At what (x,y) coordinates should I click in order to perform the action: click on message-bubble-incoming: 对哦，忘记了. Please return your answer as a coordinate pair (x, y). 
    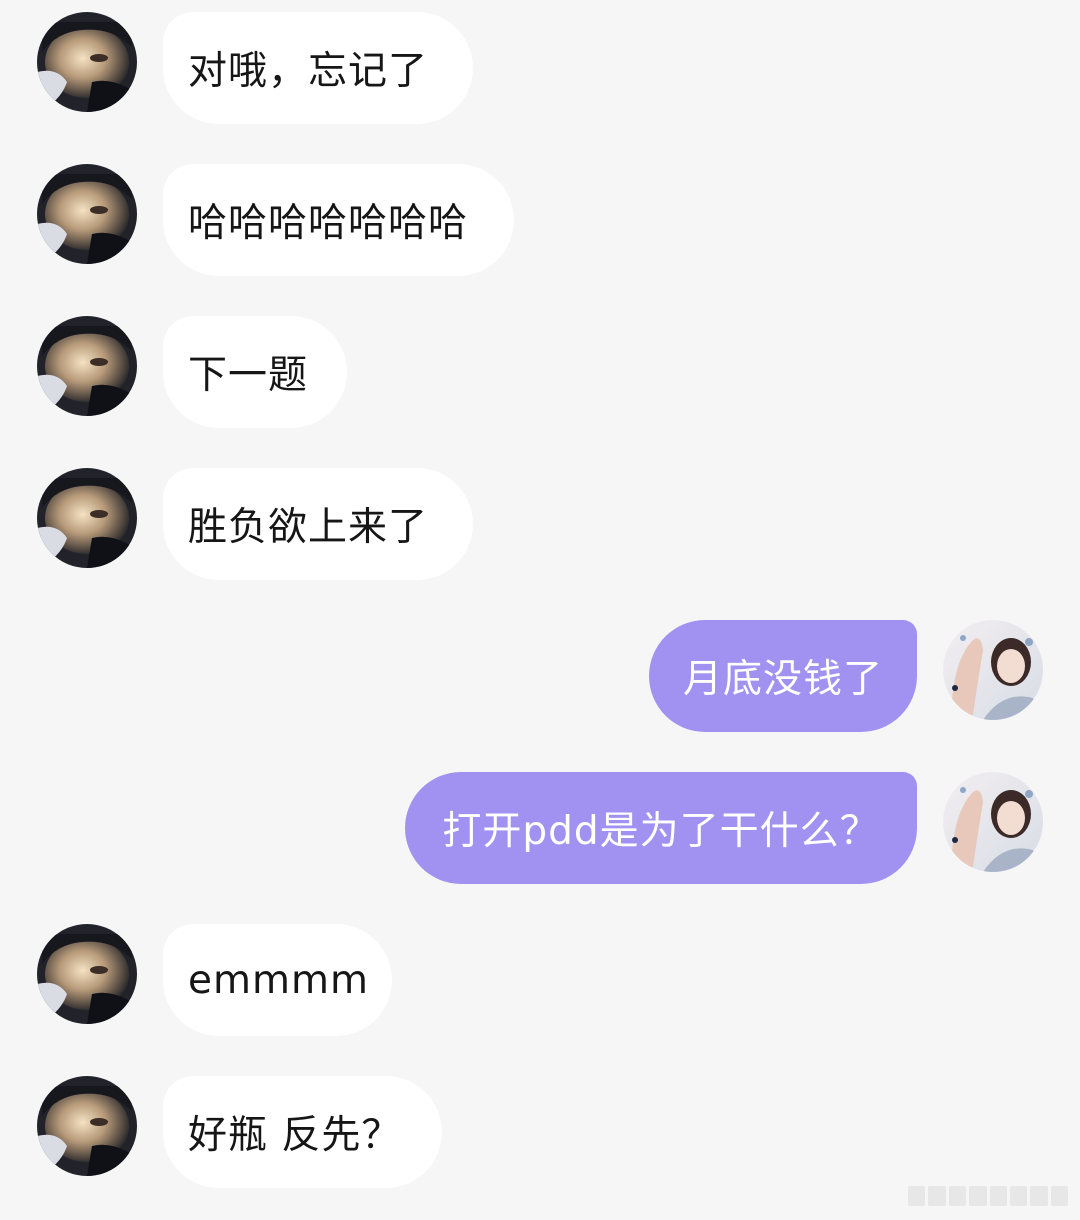
    Looking at the image, I should click on (318, 68).